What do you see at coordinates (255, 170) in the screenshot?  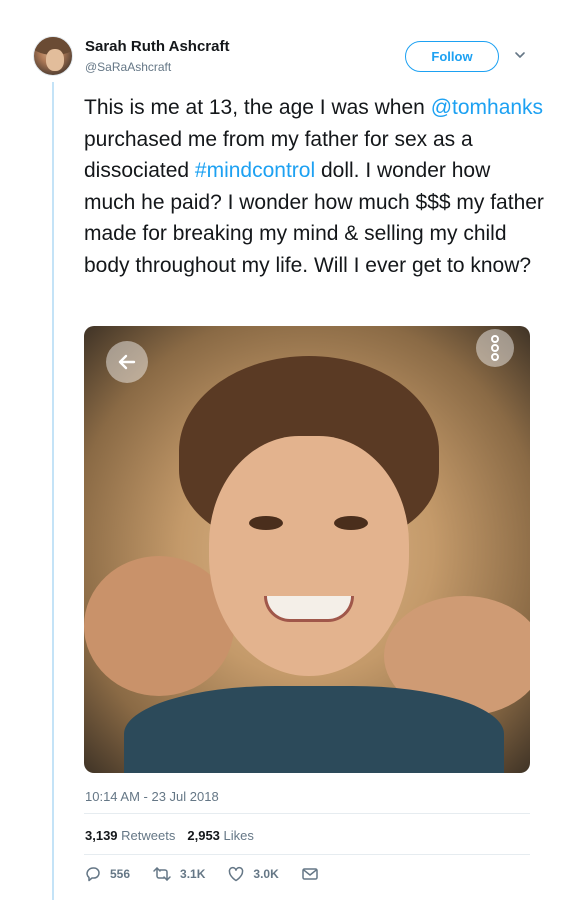 I see `hashtag-link: #mindcontrol` at bounding box center [255, 170].